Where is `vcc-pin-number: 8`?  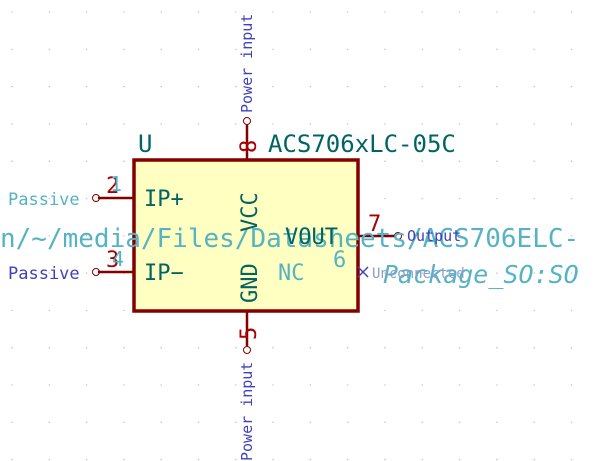 vcc-pin-number: 8 is located at coordinates (249, 146).